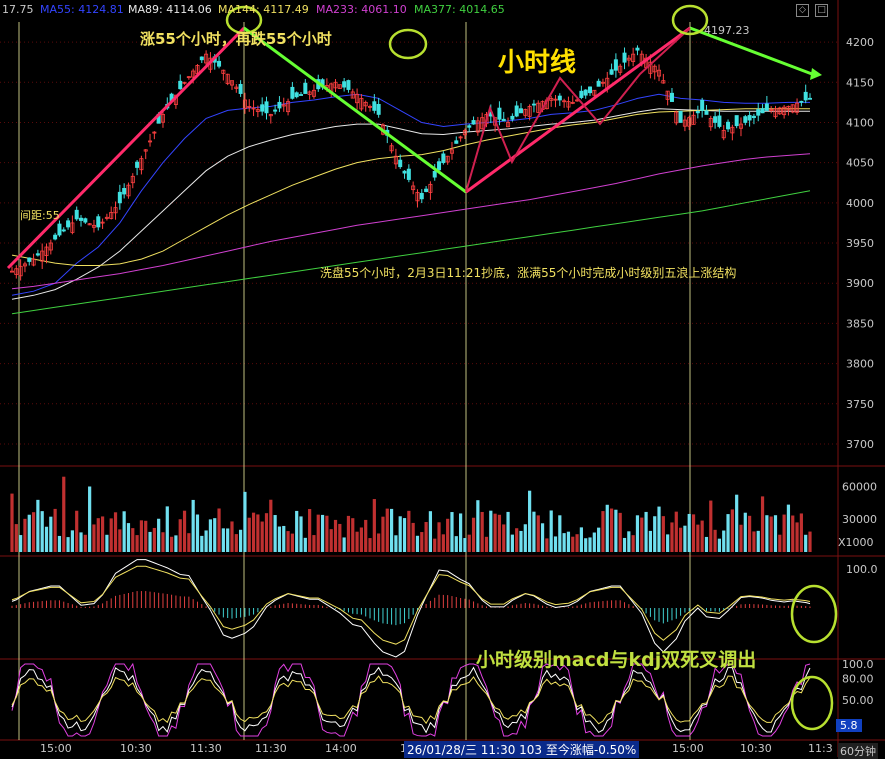  Describe the element at coordinates (860, 82) in the screenshot. I see `y-tick-label: 4150` at that location.